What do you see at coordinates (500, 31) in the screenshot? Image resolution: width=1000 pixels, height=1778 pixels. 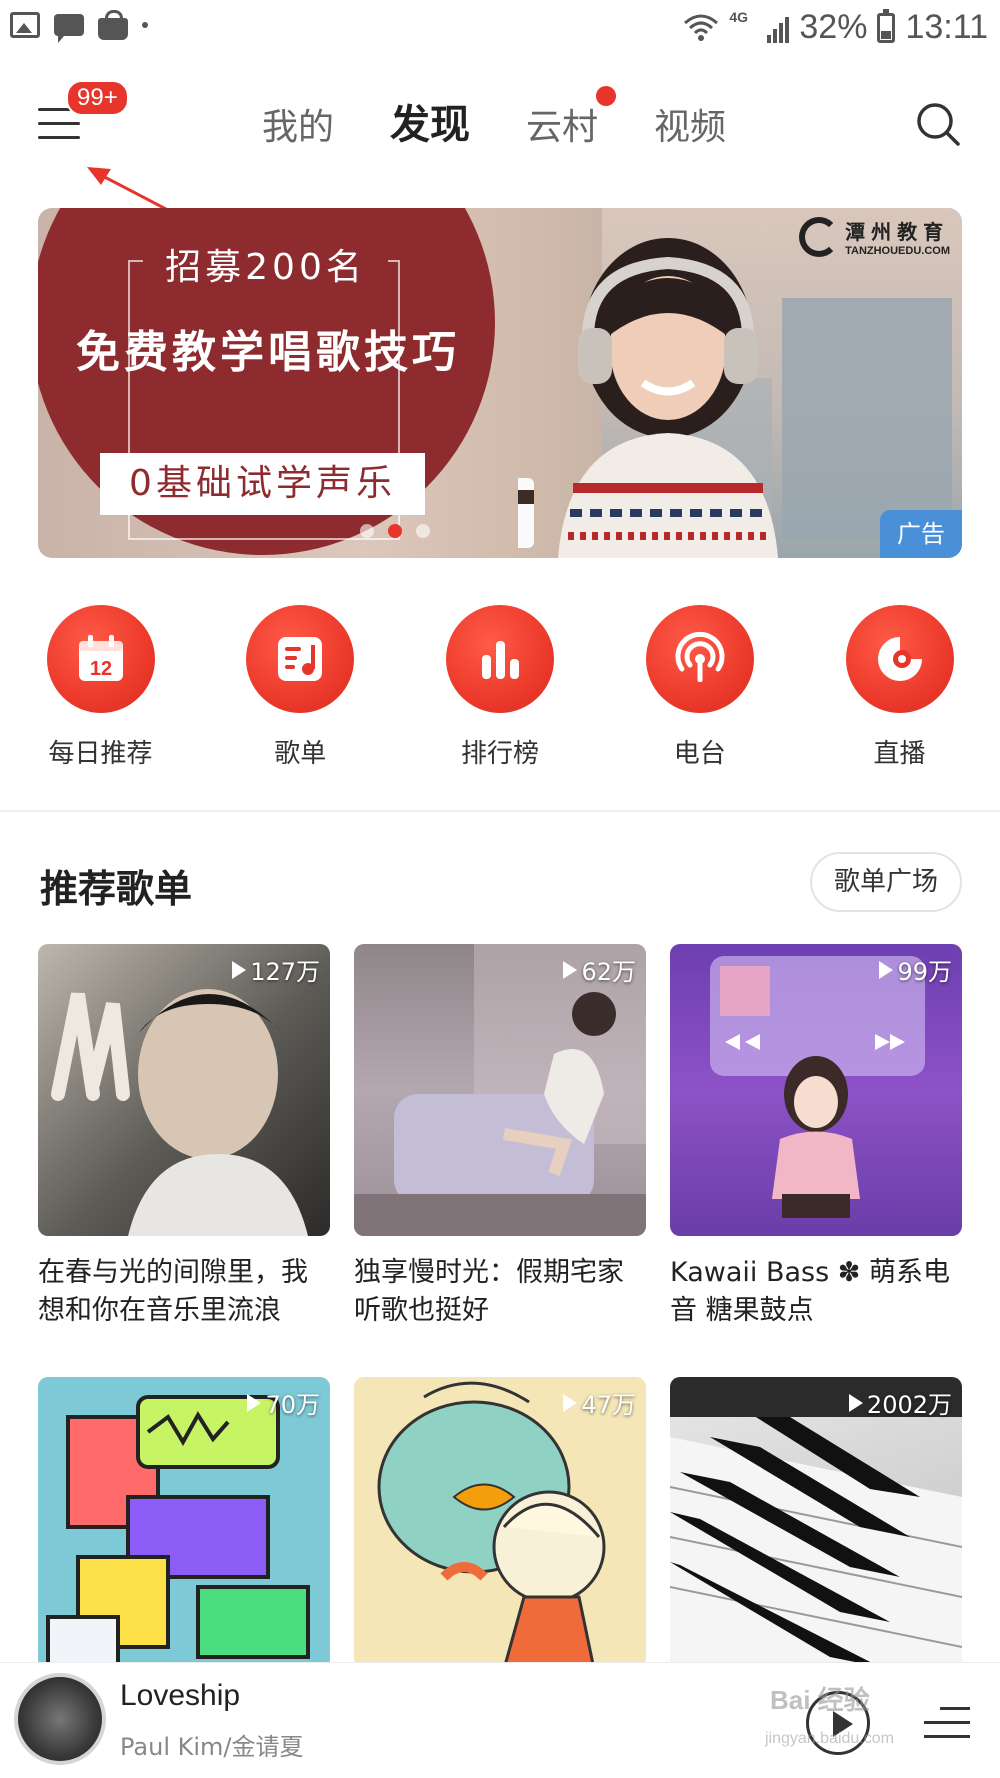 I see `status-bar: 4G 32% 13:11` at bounding box center [500, 31].